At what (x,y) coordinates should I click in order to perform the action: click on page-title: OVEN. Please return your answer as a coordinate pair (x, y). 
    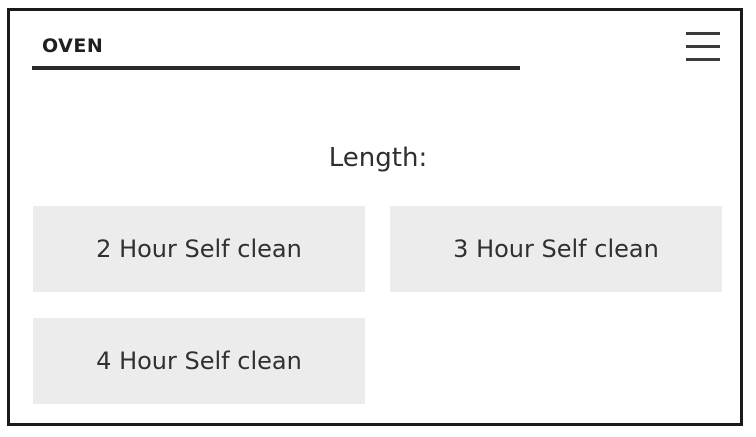
    Looking at the image, I should click on (73, 46).